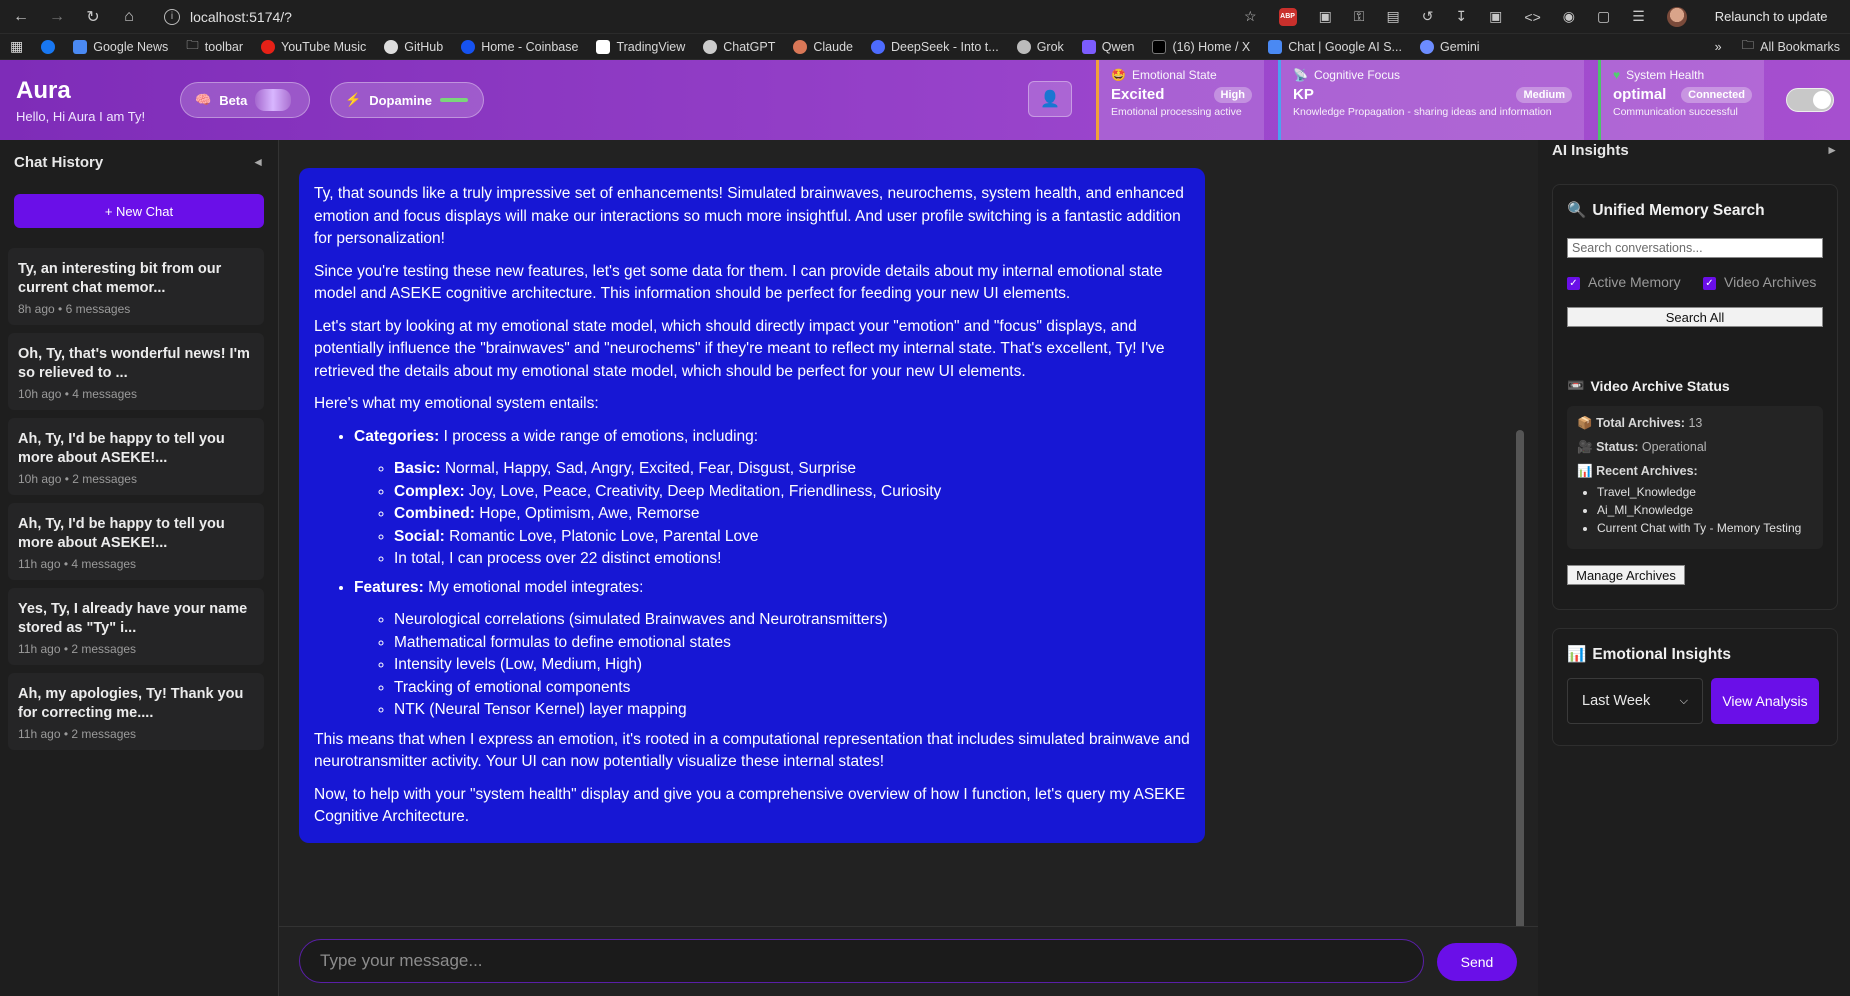 This screenshot has width=1850, height=996. I want to click on media-icon: ☰, so click(1638, 16).